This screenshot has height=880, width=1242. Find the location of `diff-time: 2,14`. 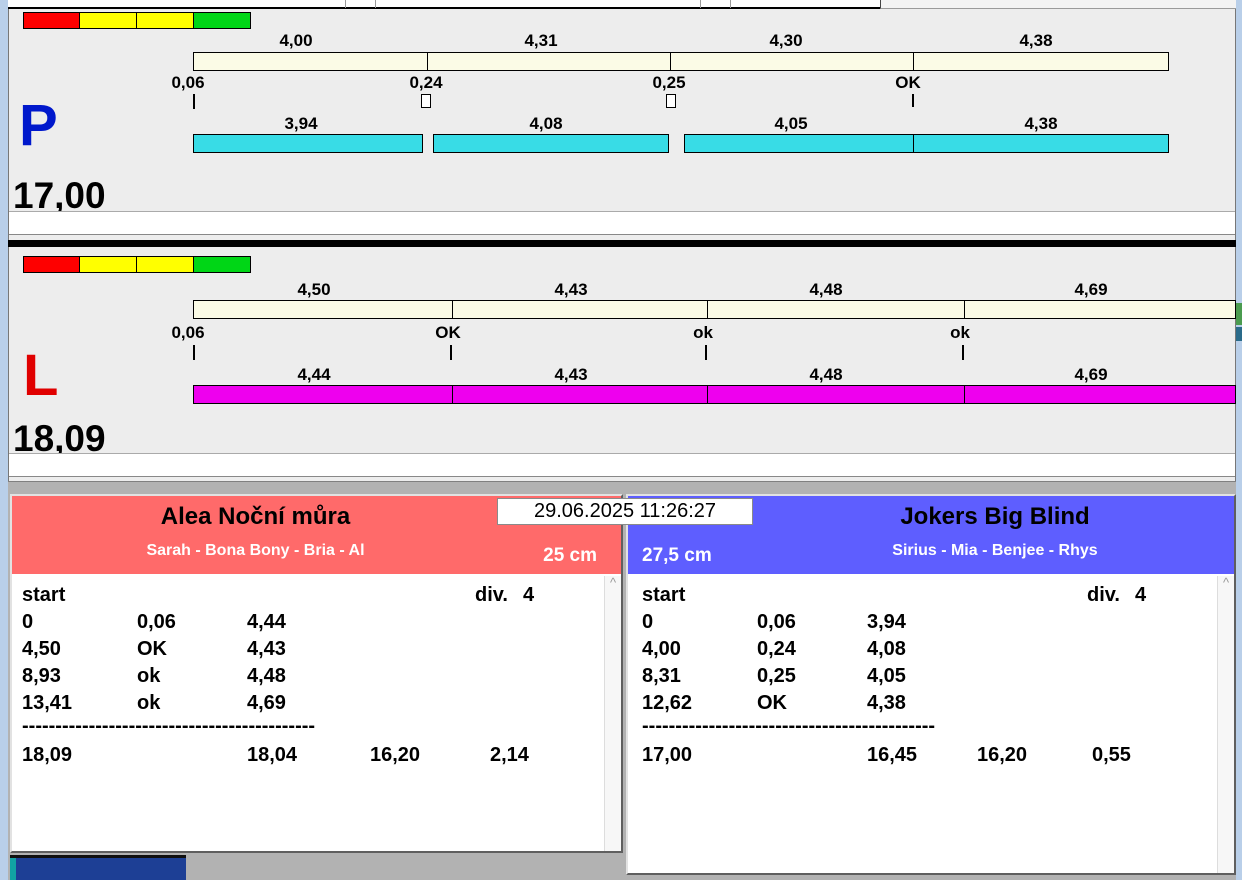

diff-time: 2,14 is located at coordinates (509, 755).